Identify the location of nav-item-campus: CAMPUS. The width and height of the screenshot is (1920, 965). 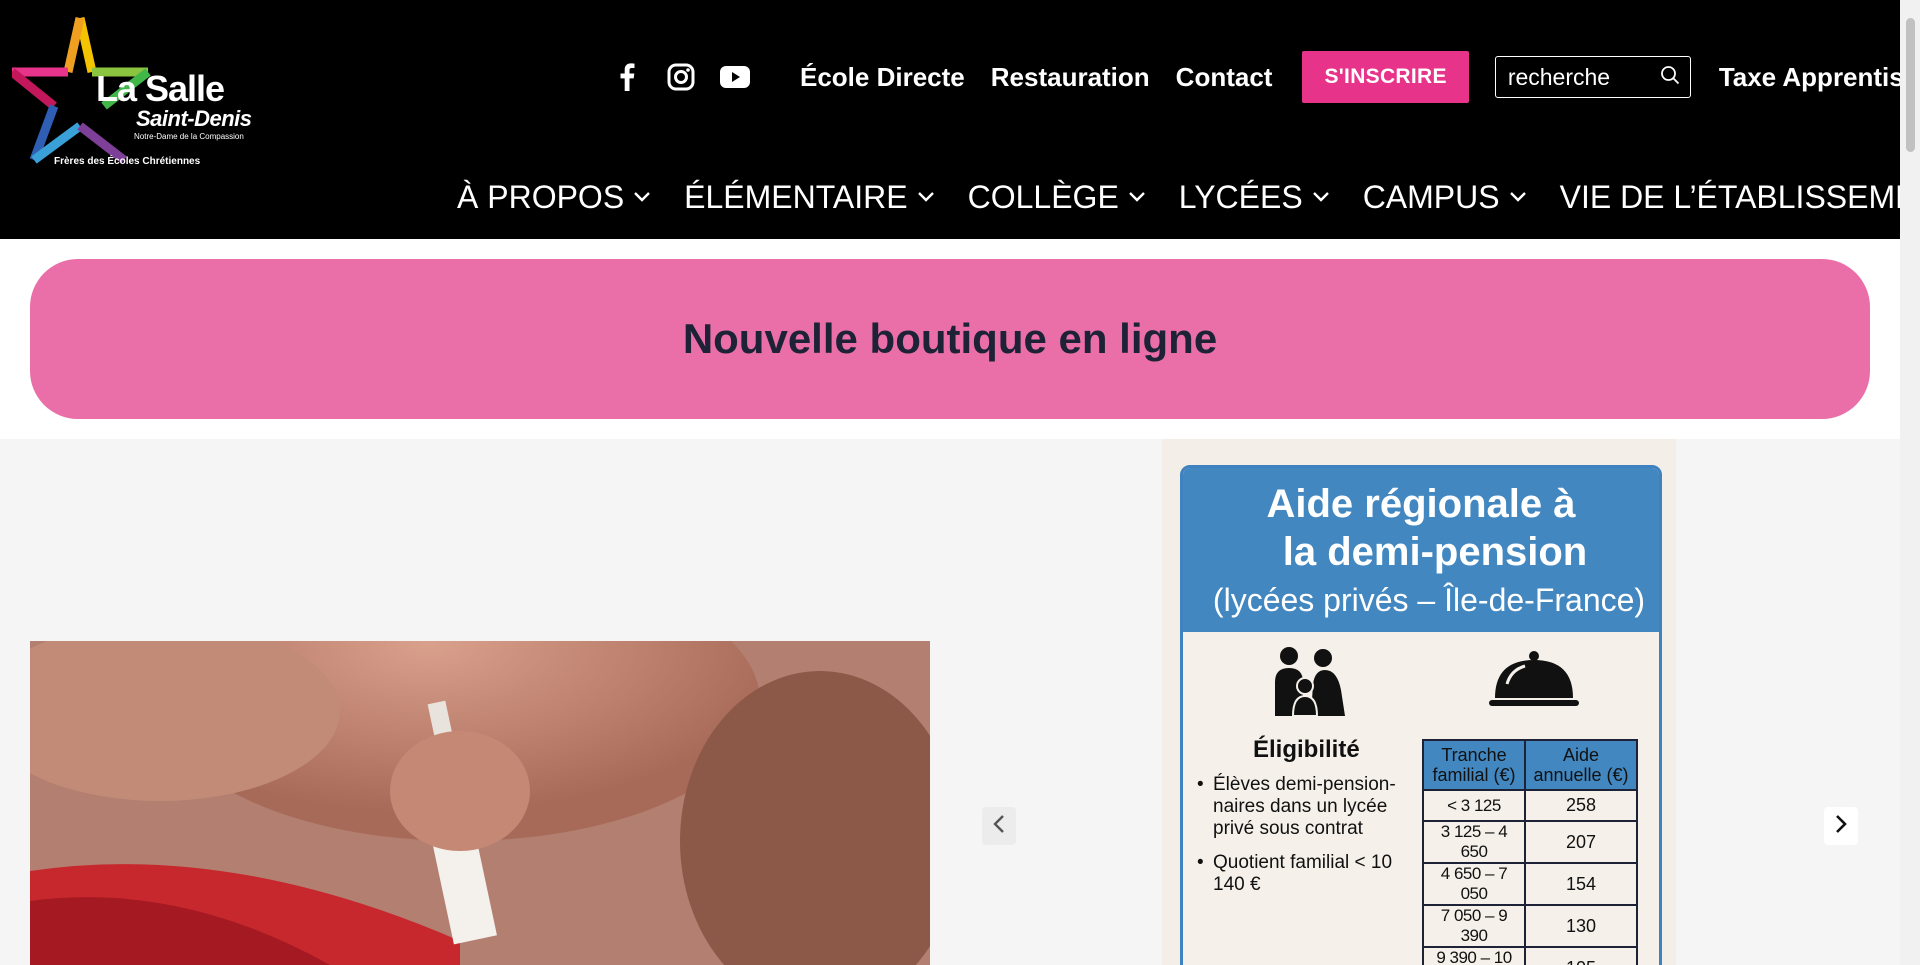
(1444, 197).